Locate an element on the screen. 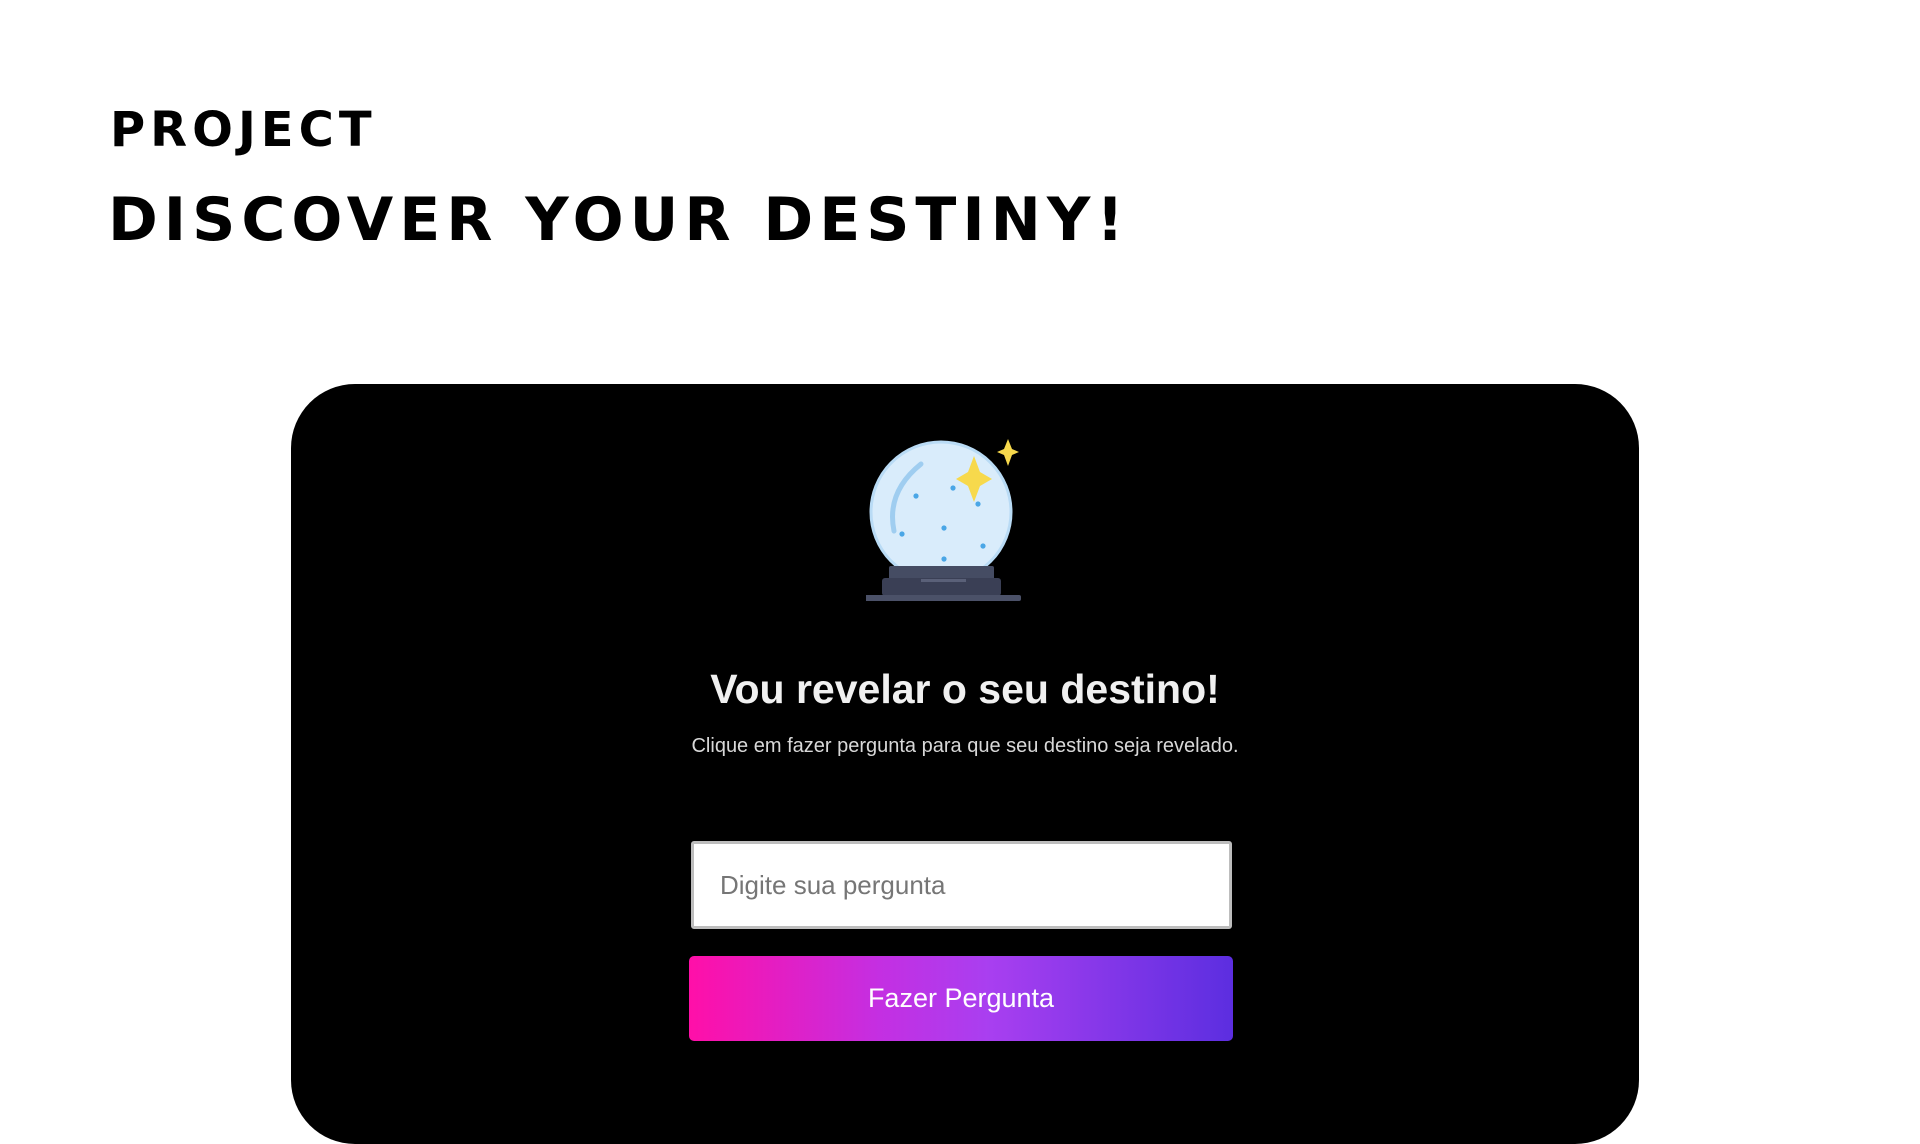 Image resolution: width=1920 pixels, height=1144 pixels. crystal-ball-icon is located at coordinates (943, 520).